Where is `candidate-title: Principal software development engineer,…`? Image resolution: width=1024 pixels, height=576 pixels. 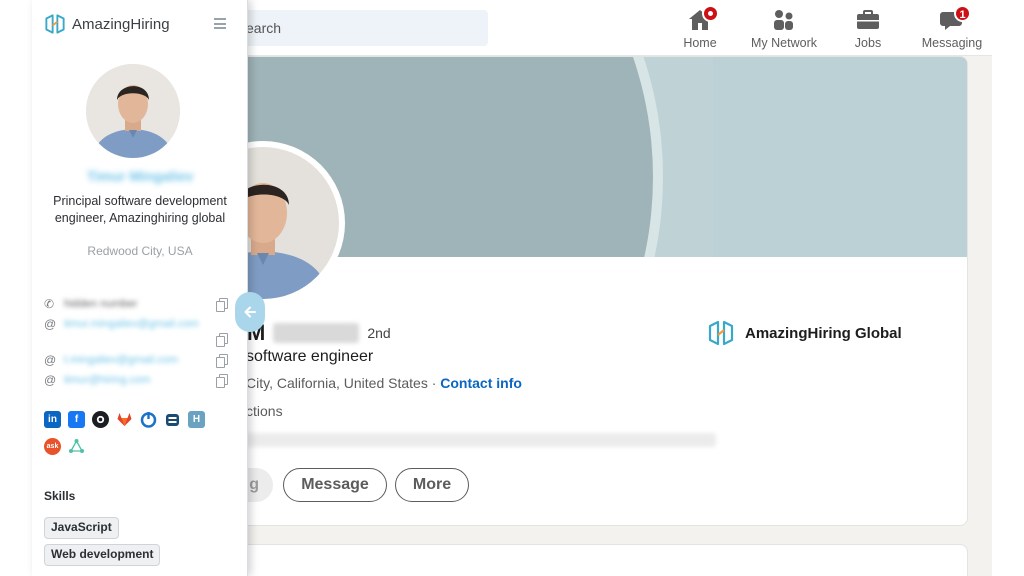 candidate-title: Principal software development engineer,… is located at coordinates (140, 209).